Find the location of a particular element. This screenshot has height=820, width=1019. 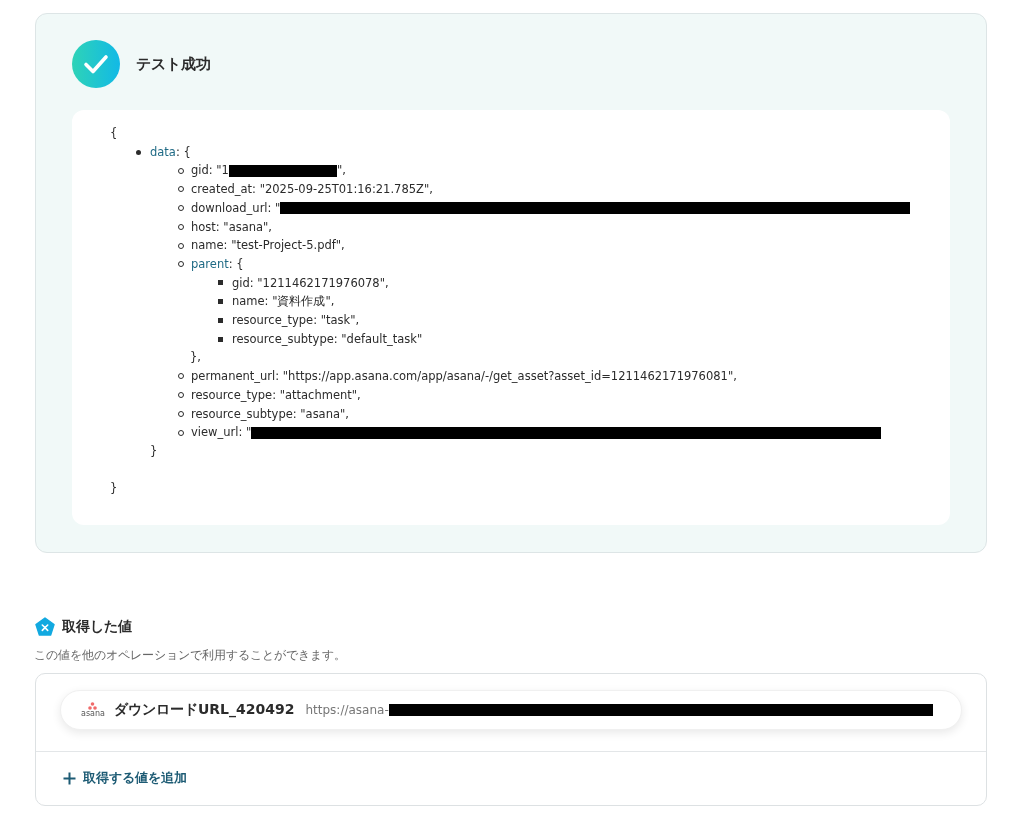

code-text: resource_subtype: "default_task" is located at coordinates (327, 339).